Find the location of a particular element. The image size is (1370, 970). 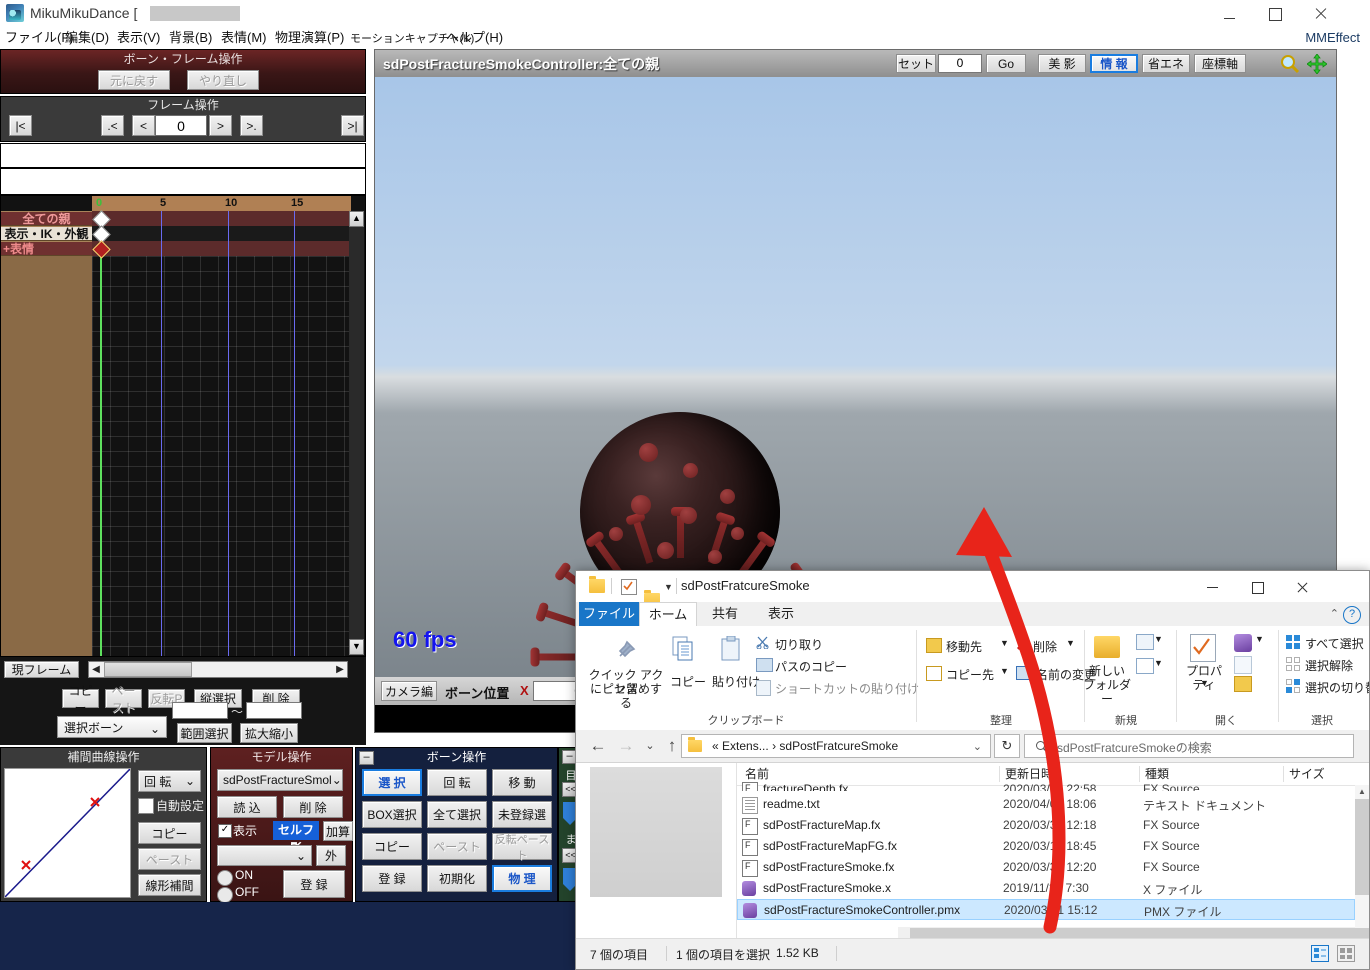

new-folder-label-2: フォルダー is located at coordinates (1107, 692).